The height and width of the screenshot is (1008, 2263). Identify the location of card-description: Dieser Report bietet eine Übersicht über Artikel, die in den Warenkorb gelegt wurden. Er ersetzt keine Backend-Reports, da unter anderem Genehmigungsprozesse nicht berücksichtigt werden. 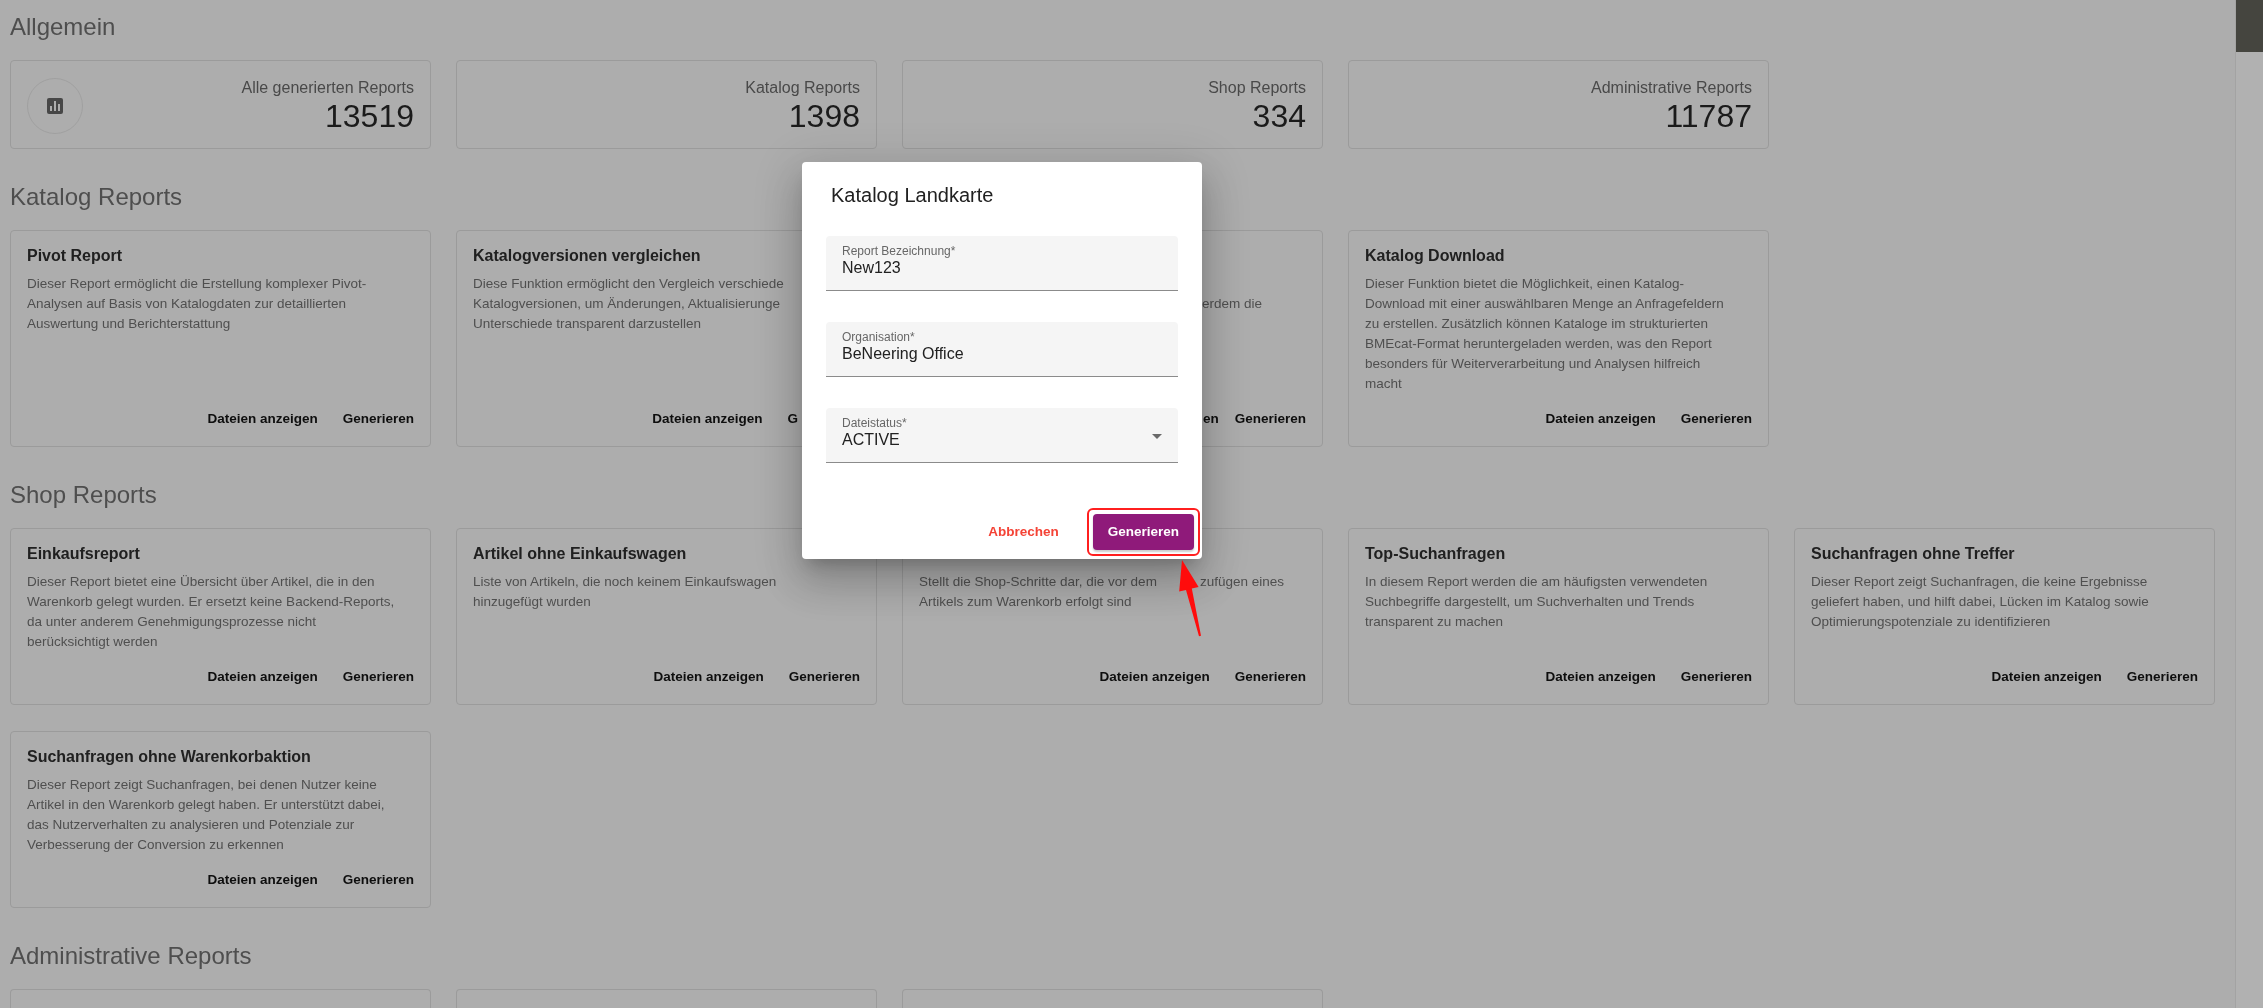
(211, 612).